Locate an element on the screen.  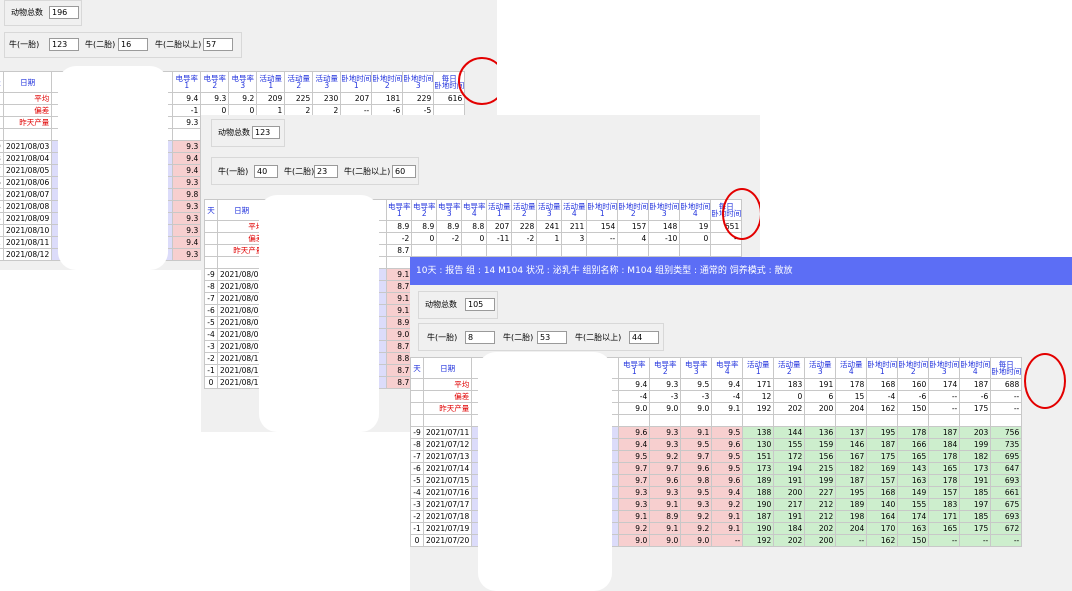
col-header-5: 活动量 3 is located at coordinates (327, 82).